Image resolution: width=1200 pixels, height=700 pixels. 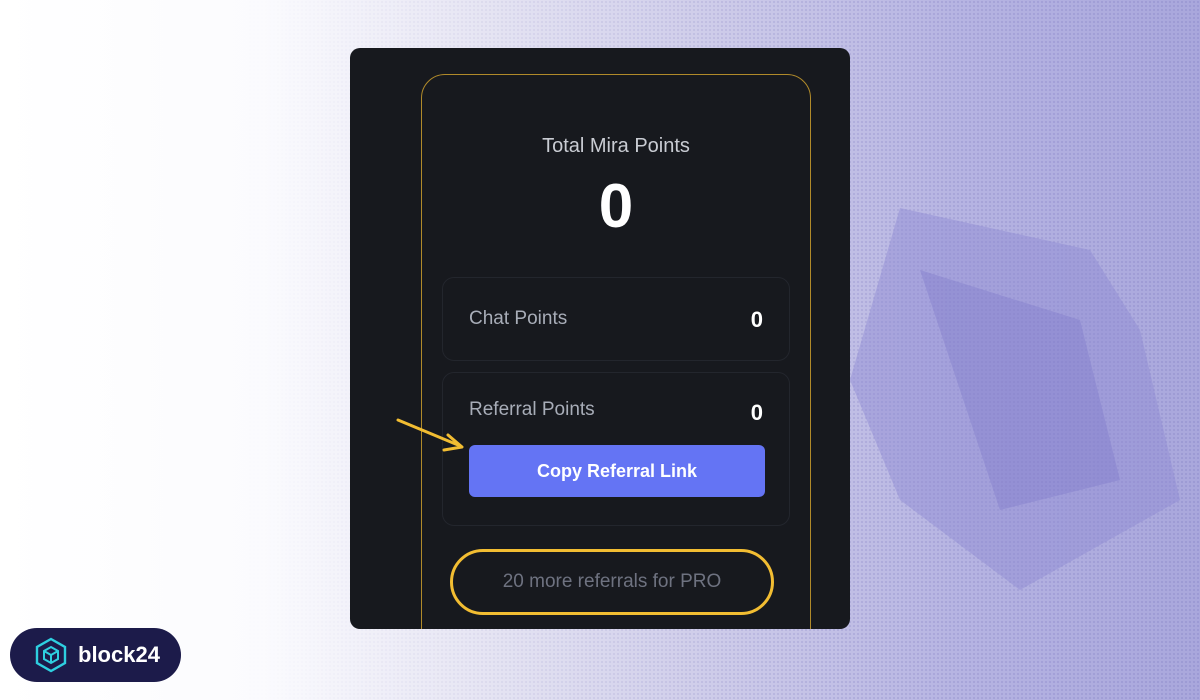 What do you see at coordinates (756, 319) in the screenshot?
I see `chat-points-value: 0` at bounding box center [756, 319].